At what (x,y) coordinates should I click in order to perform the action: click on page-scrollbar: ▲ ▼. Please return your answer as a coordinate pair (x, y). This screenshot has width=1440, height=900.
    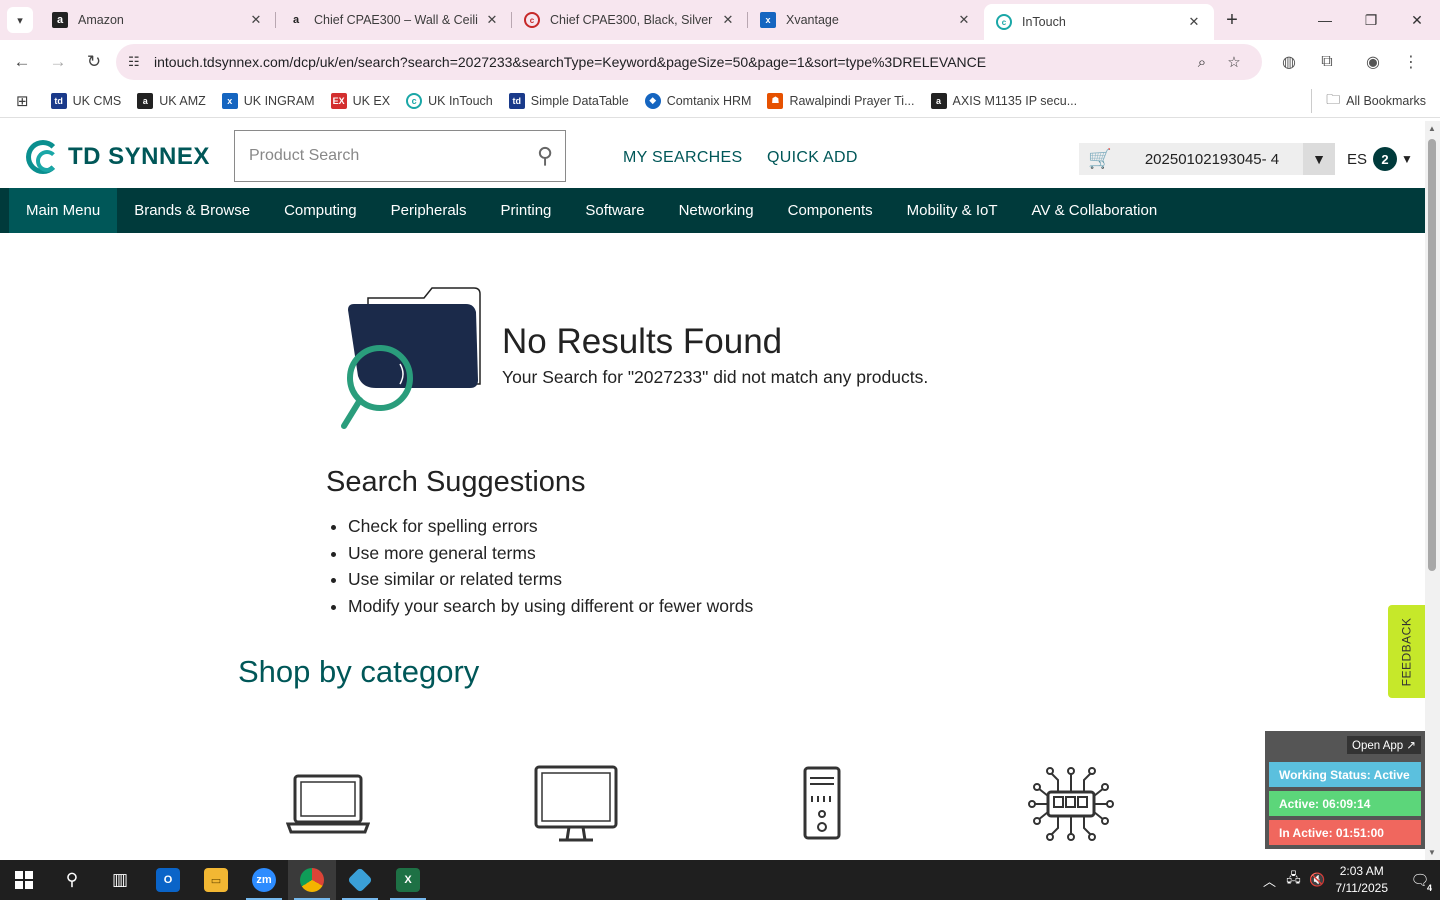
    Looking at the image, I should click on (1432, 490).